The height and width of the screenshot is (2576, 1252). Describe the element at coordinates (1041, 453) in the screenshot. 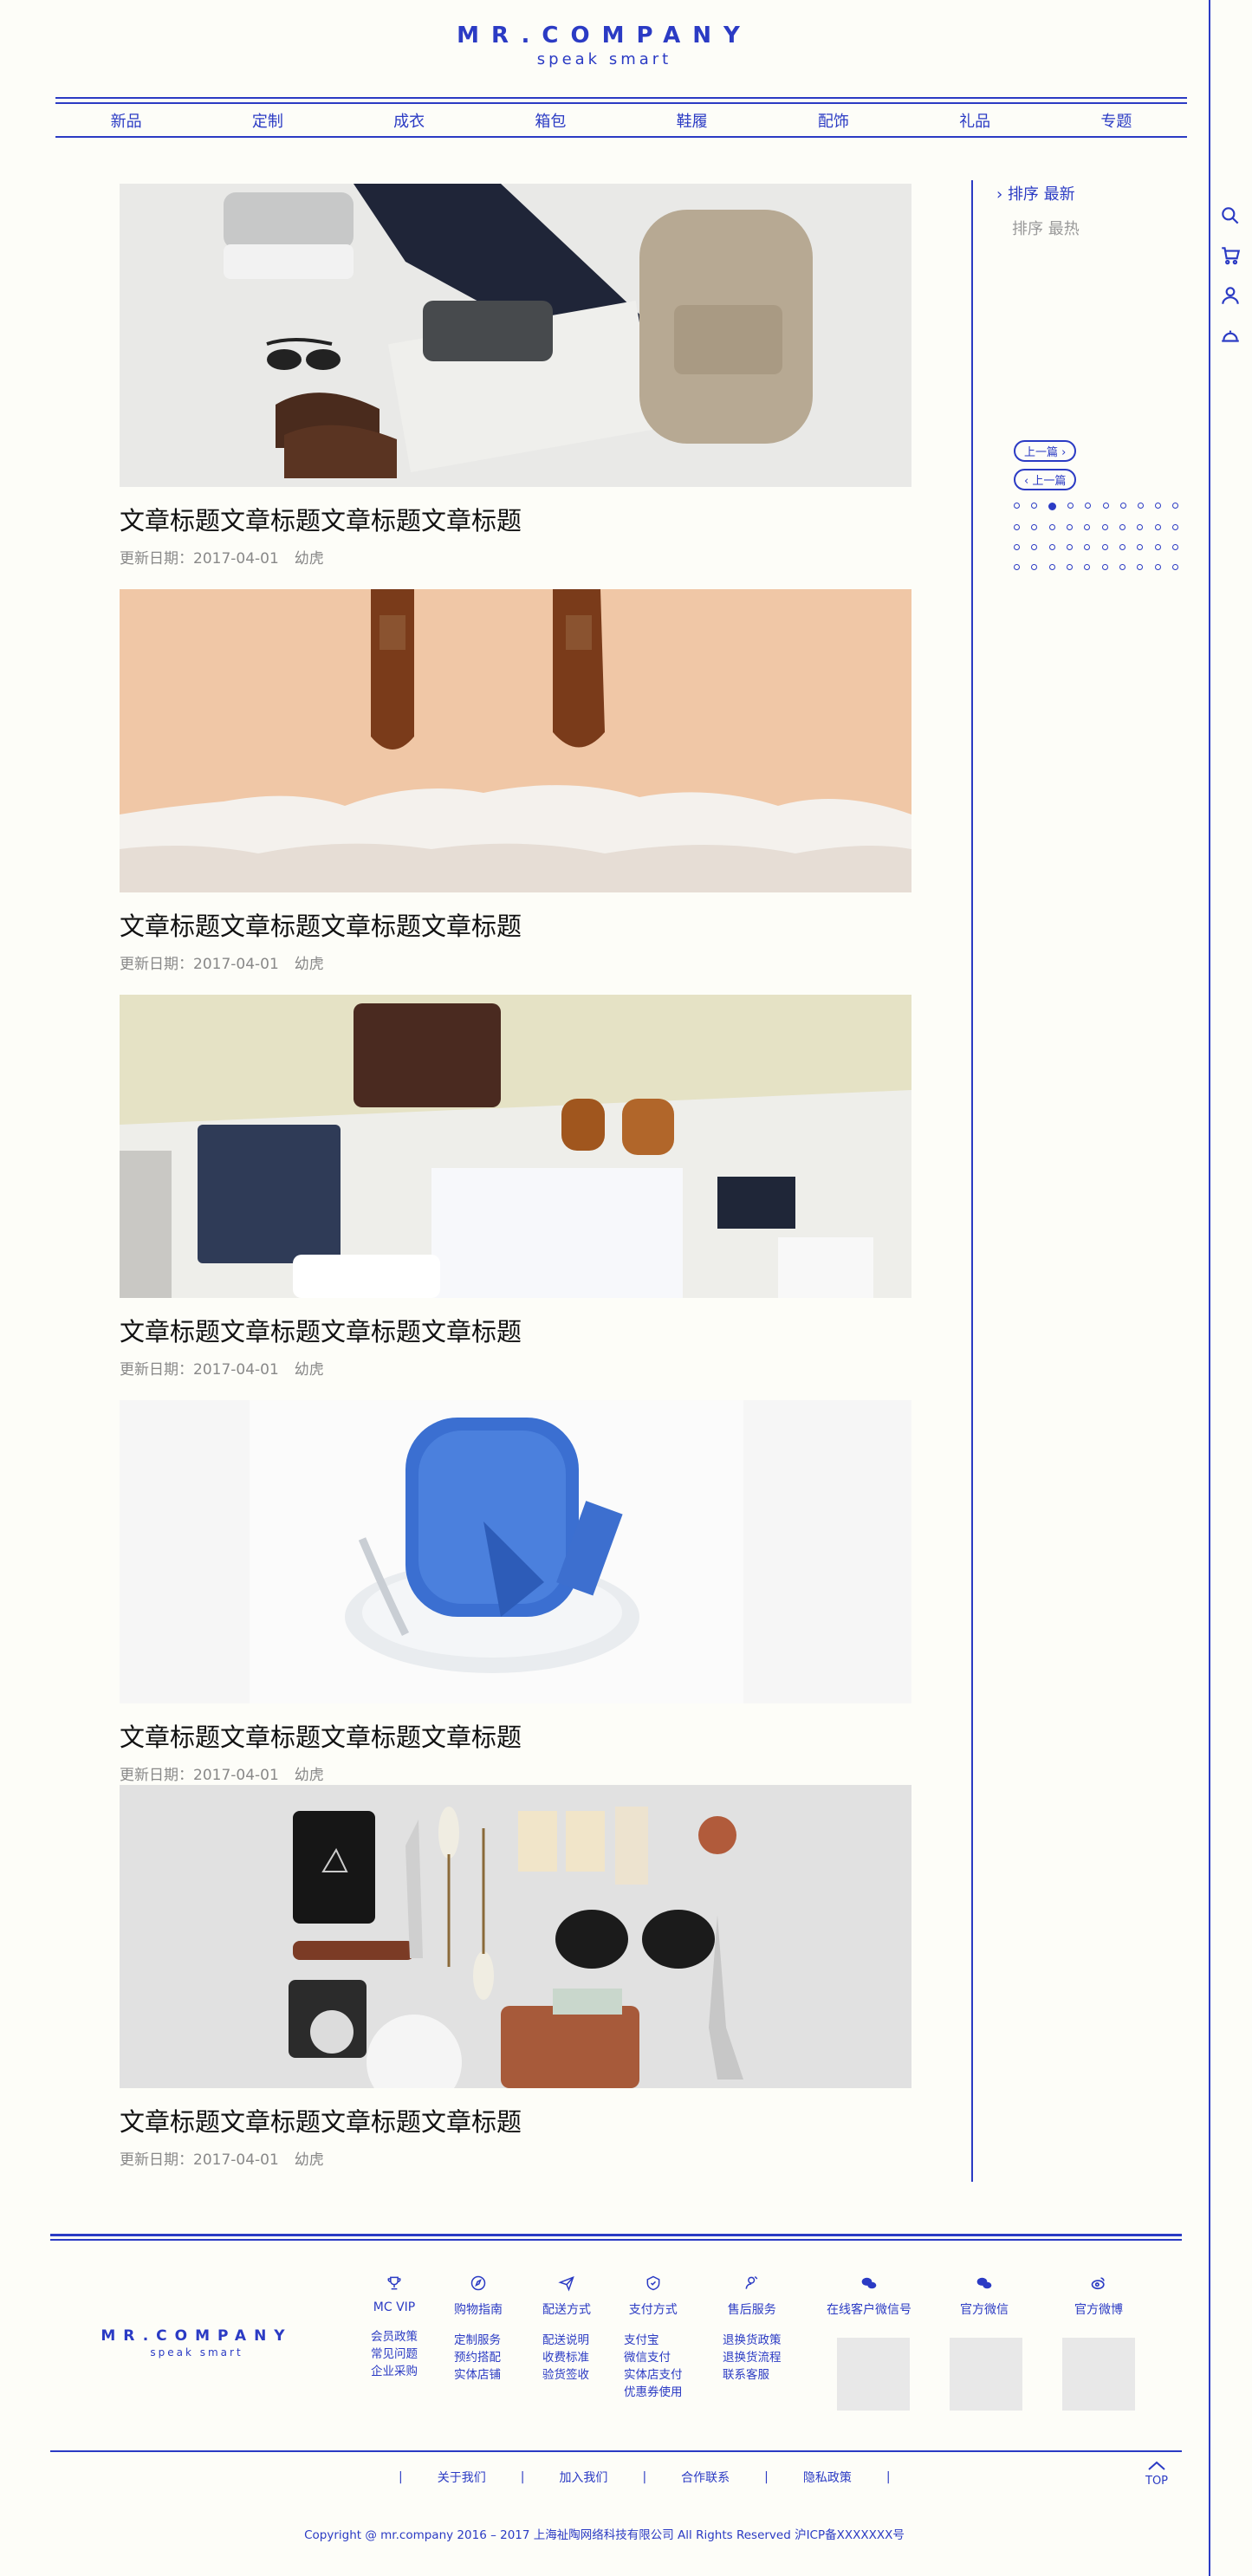

I see `prev-label: 上一篇` at that location.